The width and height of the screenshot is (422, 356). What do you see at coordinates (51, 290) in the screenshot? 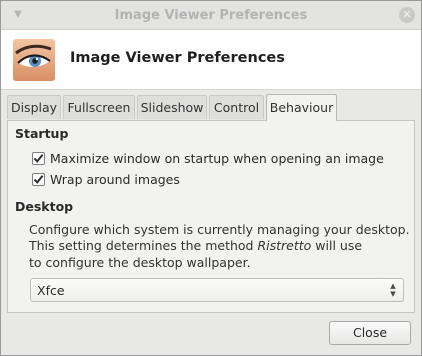
I see `desktop-manager-value: Xfce` at bounding box center [51, 290].